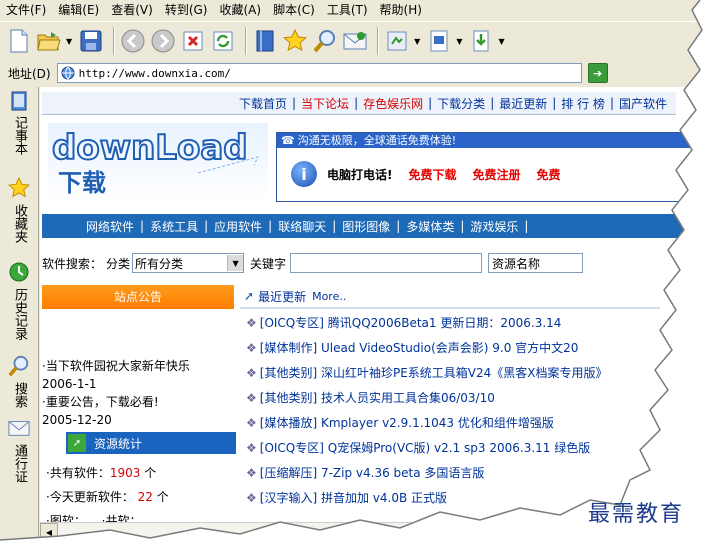 The width and height of the screenshot is (713, 545). I want to click on settings-icon, so click(397, 41).